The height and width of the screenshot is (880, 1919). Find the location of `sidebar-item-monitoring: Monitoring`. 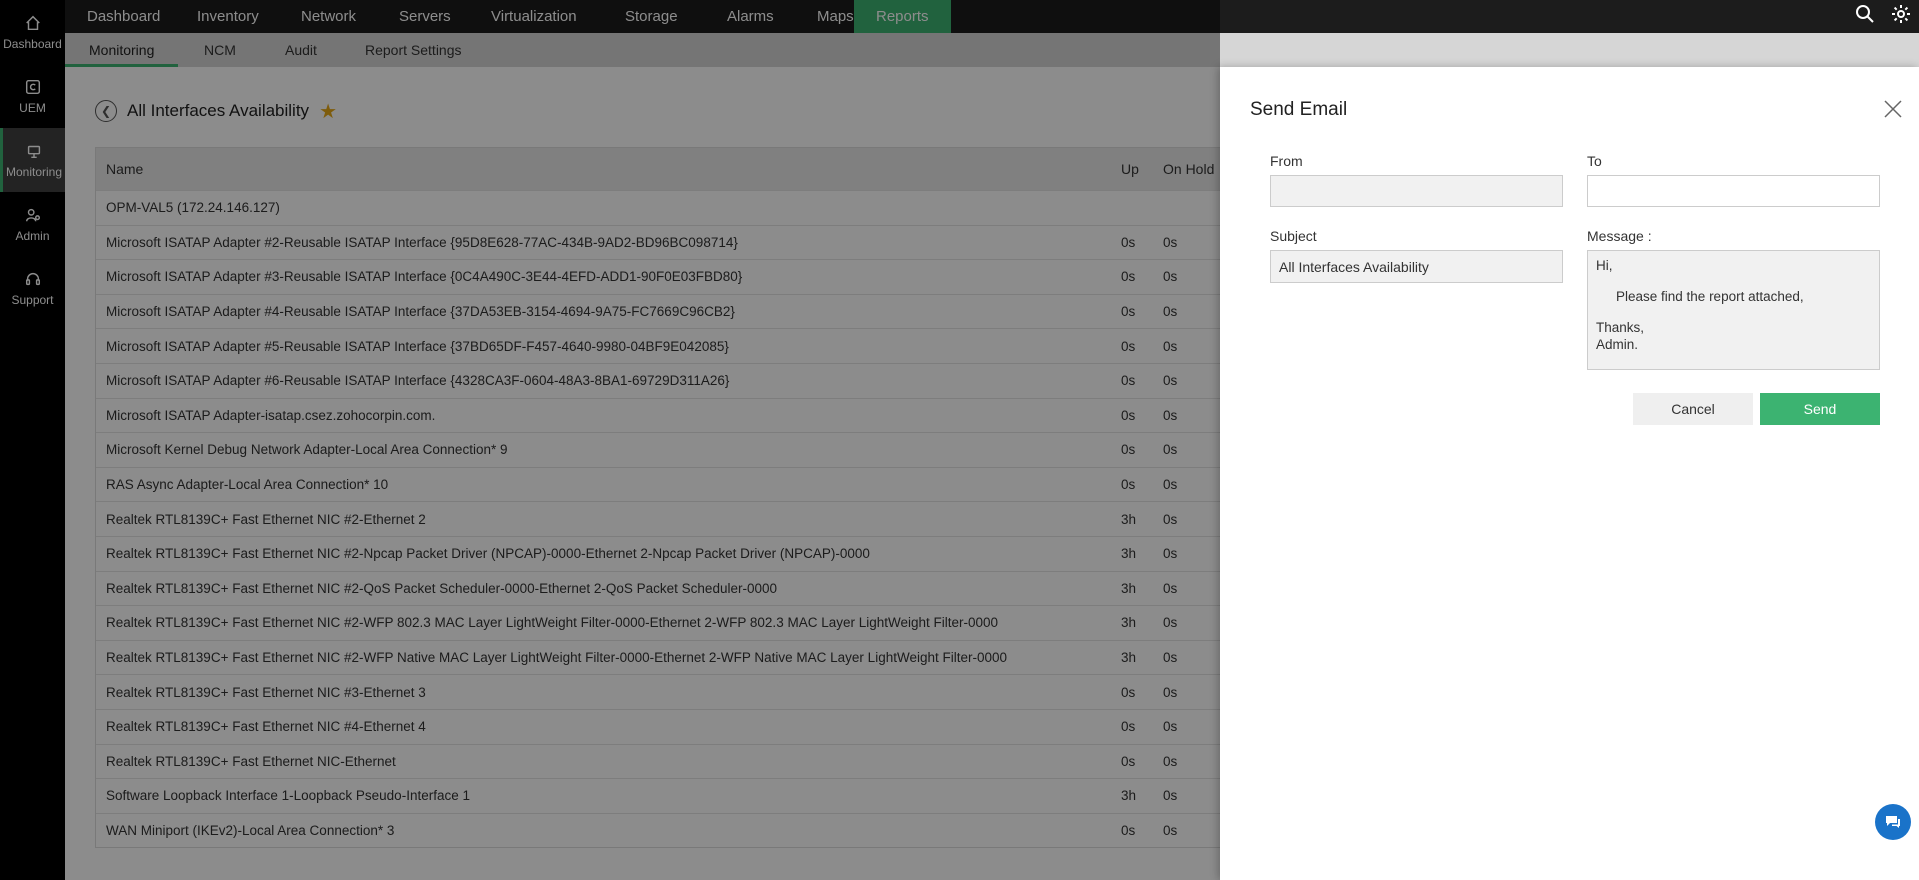

sidebar-item-monitoring: Monitoring is located at coordinates (32, 160).